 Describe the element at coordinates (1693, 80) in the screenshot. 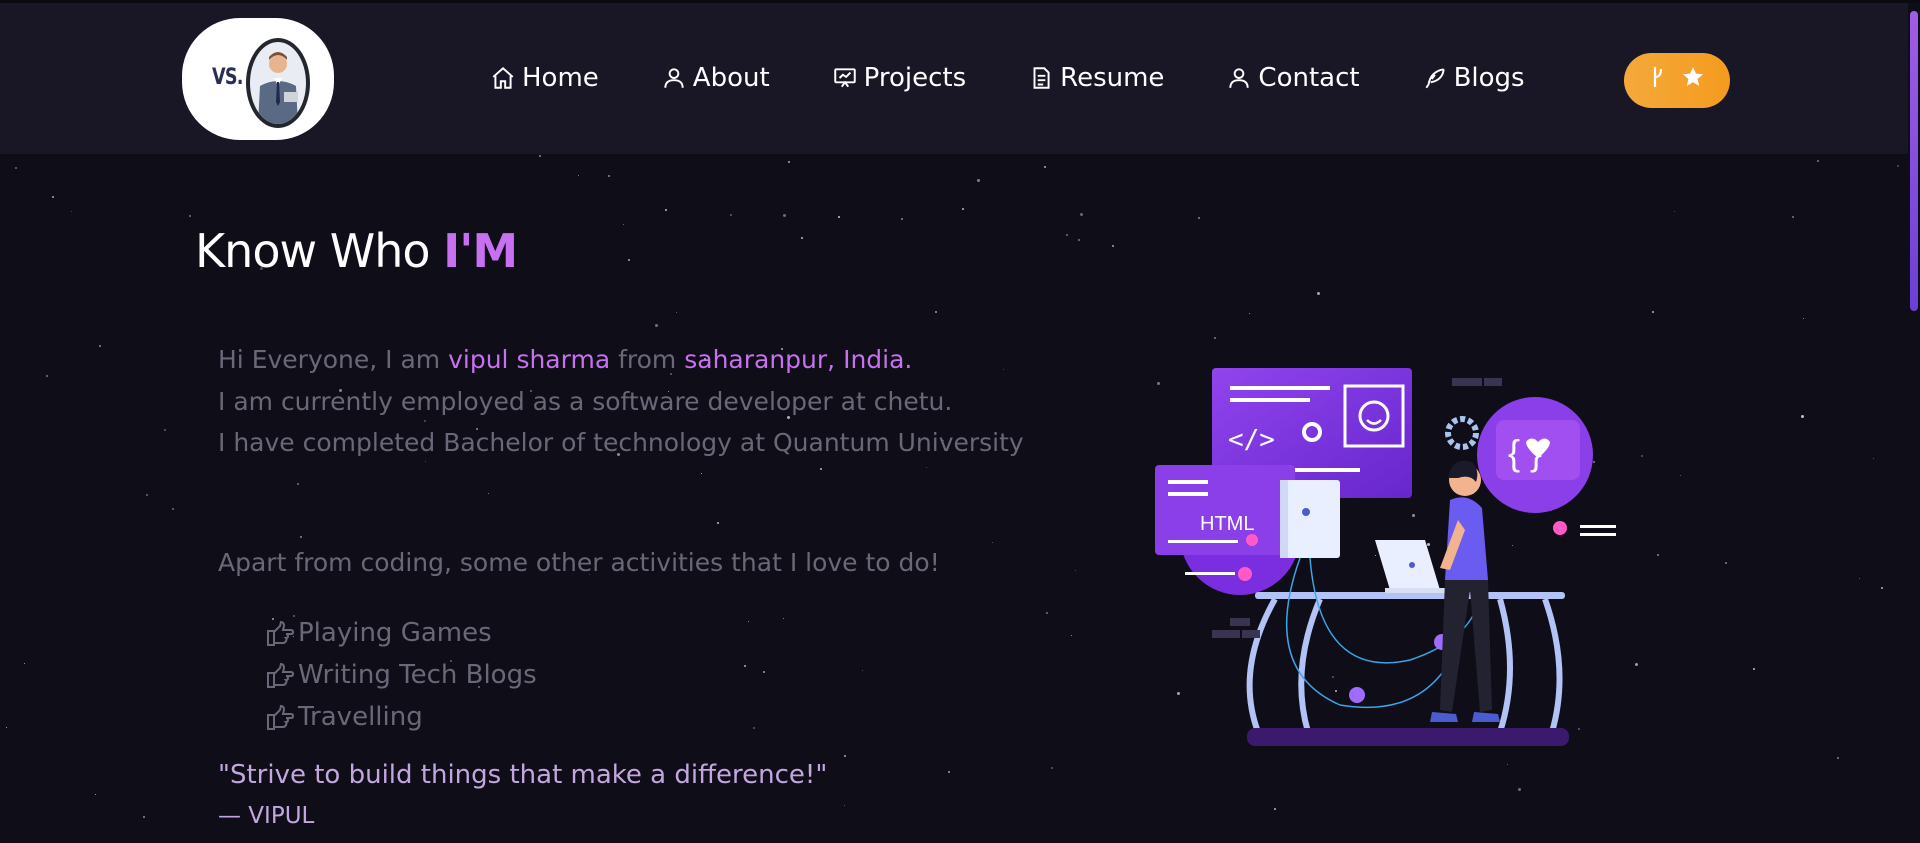

I see `star-icon` at that location.